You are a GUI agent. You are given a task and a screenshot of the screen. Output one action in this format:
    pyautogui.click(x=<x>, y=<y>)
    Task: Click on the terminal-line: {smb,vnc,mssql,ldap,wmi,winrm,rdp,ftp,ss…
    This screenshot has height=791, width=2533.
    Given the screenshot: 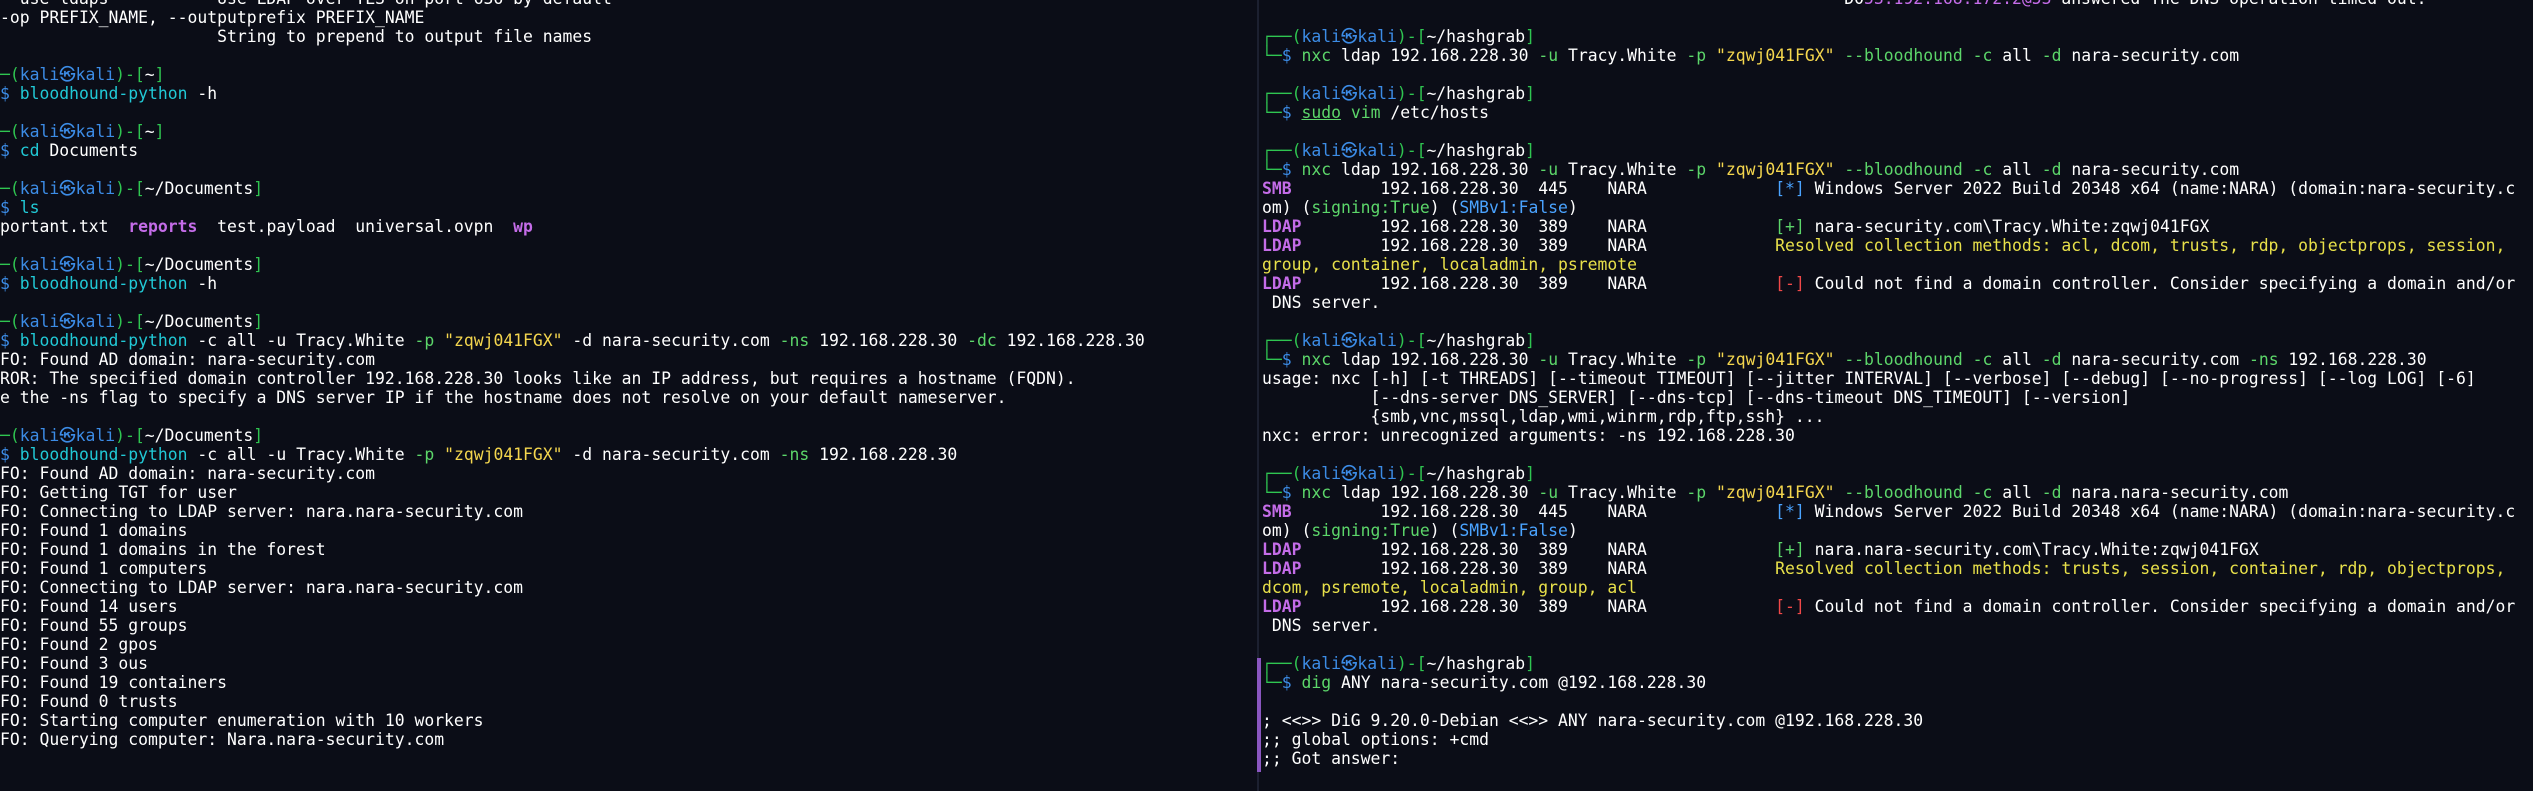 What is the action you would take?
    pyautogui.click(x=1897, y=416)
    